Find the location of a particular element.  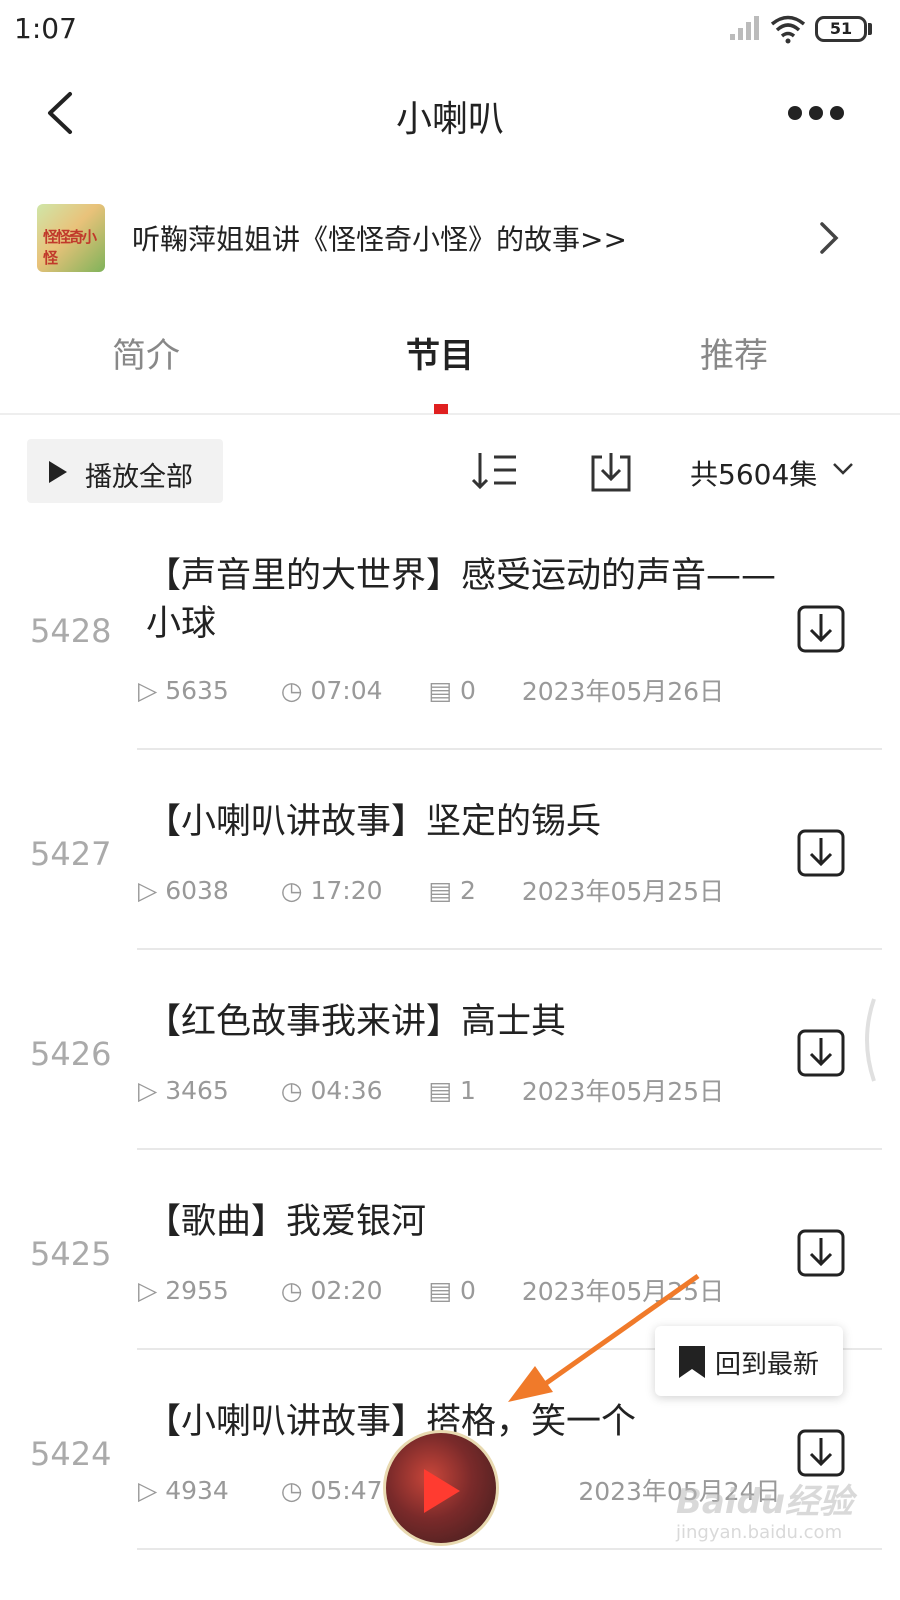

sort-order-icon is located at coordinates (495, 471).